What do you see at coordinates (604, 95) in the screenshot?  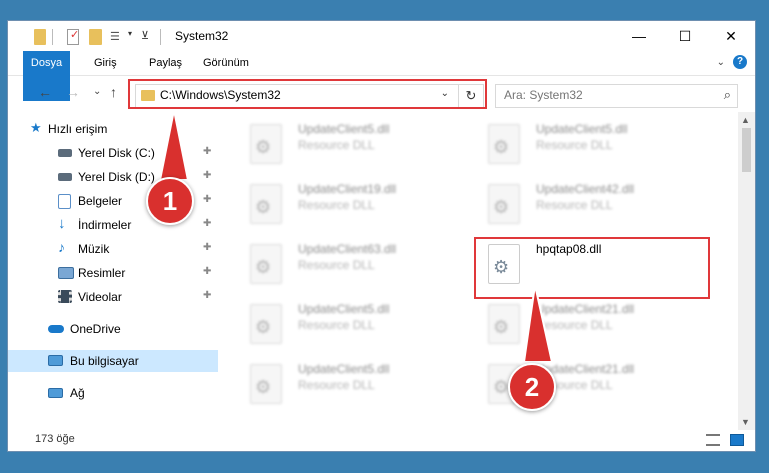 I see `search-input` at bounding box center [604, 95].